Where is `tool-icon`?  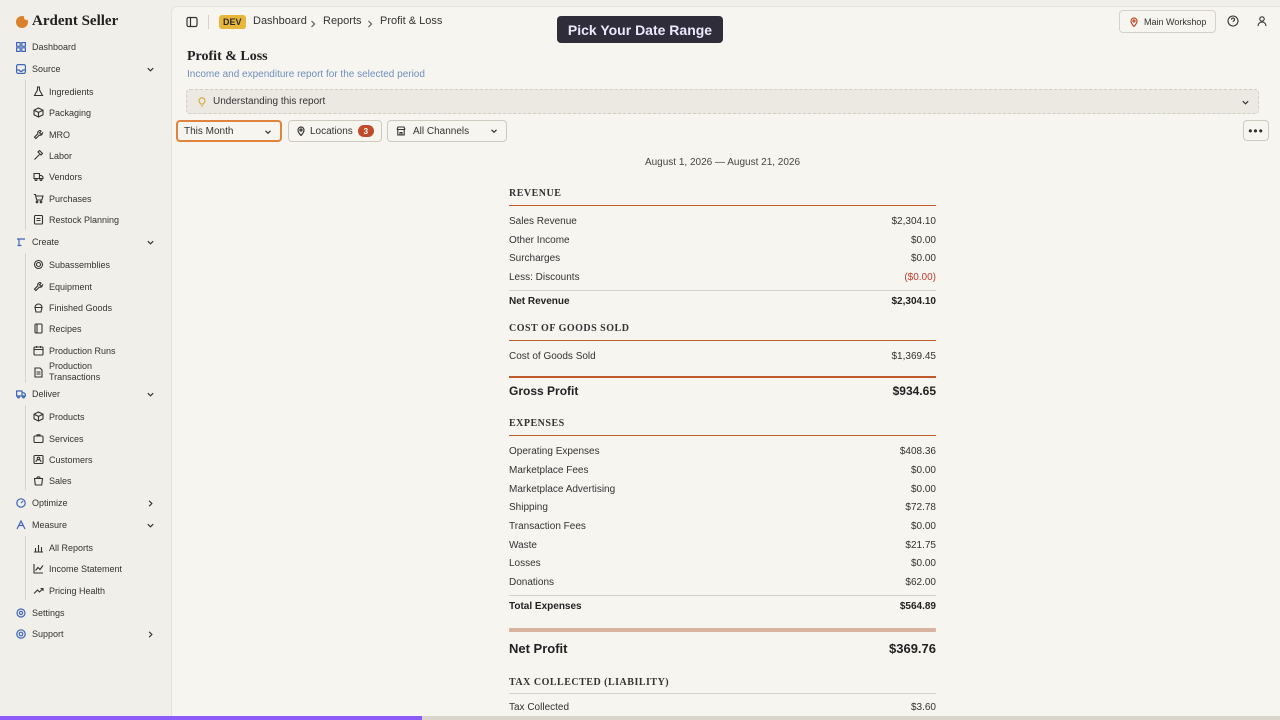
tool-icon is located at coordinates (21, 242).